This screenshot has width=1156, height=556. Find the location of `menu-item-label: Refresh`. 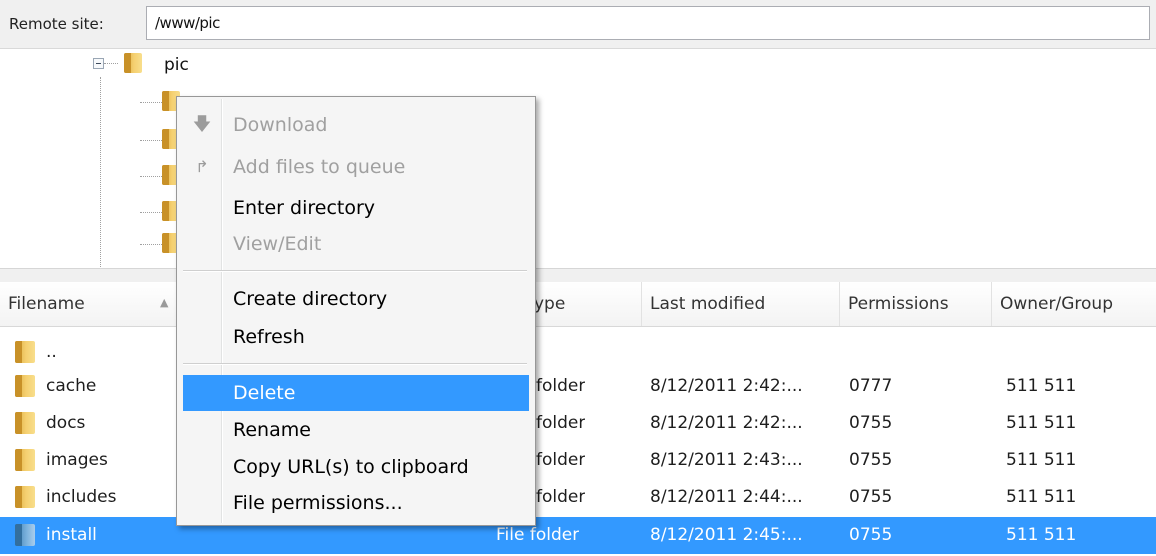

menu-item-label: Refresh is located at coordinates (269, 337).